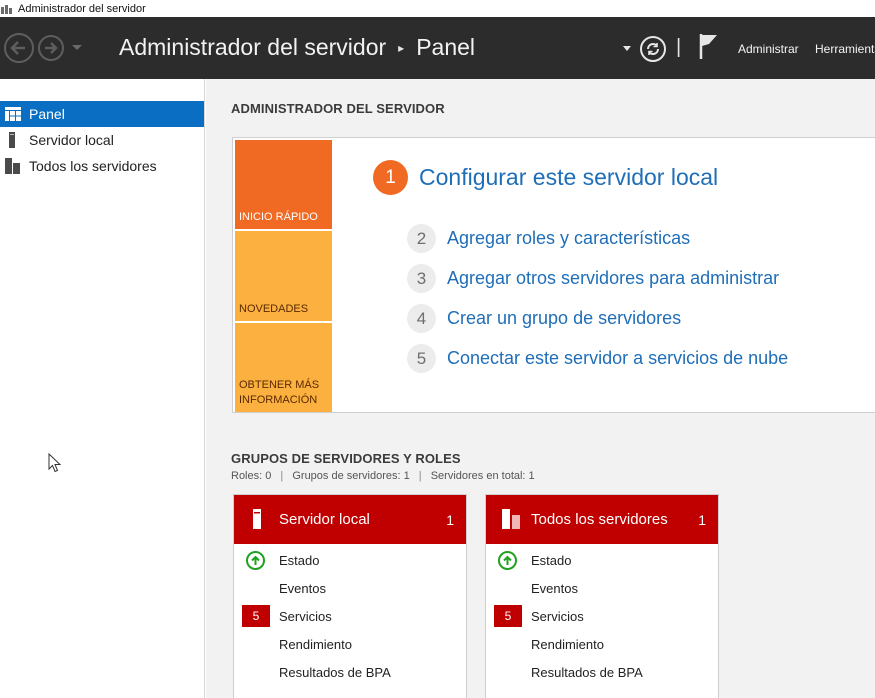 This screenshot has height=698, width=875. I want to click on step-number-badge: 2, so click(421, 238).